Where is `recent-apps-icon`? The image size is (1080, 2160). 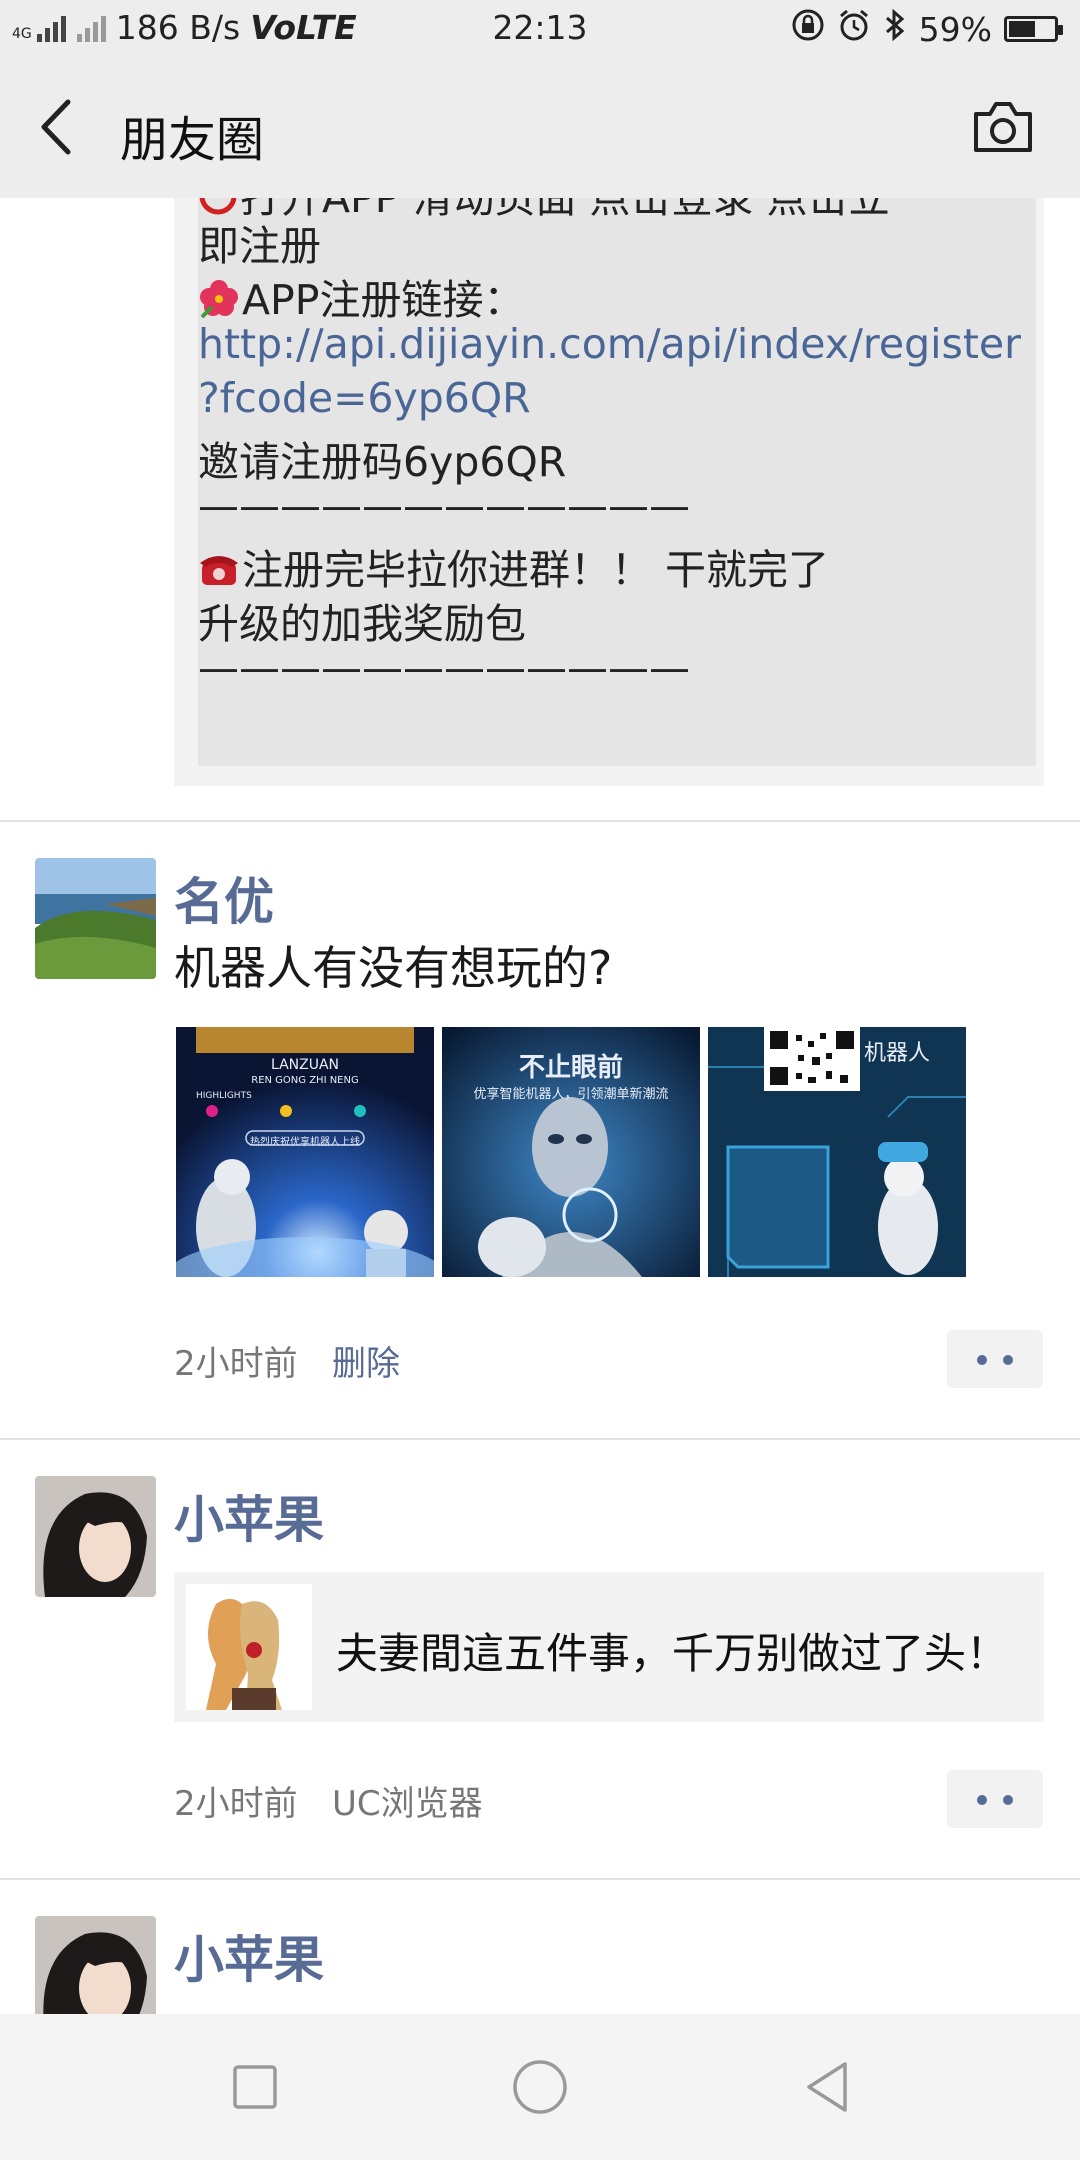
recent-apps-icon is located at coordinates (255, 2087).